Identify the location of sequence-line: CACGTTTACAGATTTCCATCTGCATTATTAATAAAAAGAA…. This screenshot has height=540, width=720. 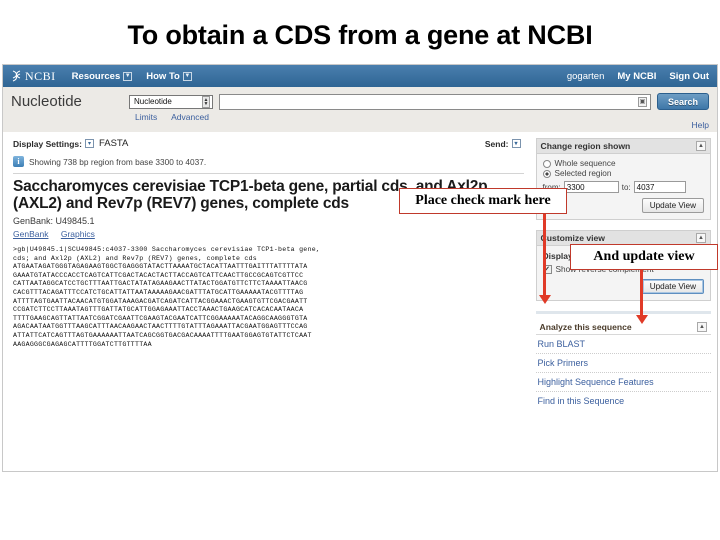
(158, 292).